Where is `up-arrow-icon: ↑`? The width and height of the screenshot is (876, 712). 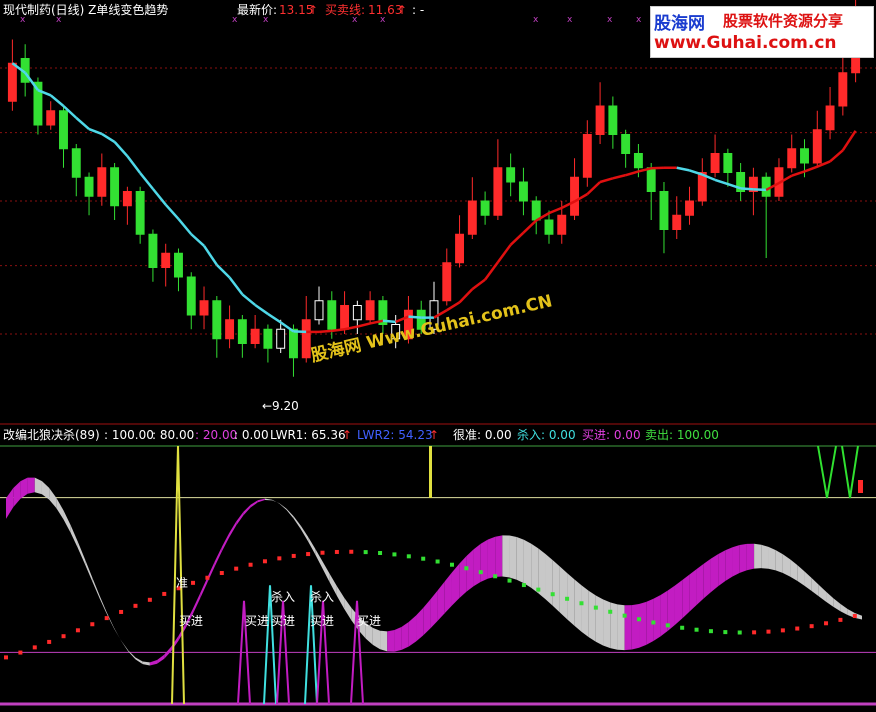
up-arrow-icon: ↑ is located at coordinates (313, 10).